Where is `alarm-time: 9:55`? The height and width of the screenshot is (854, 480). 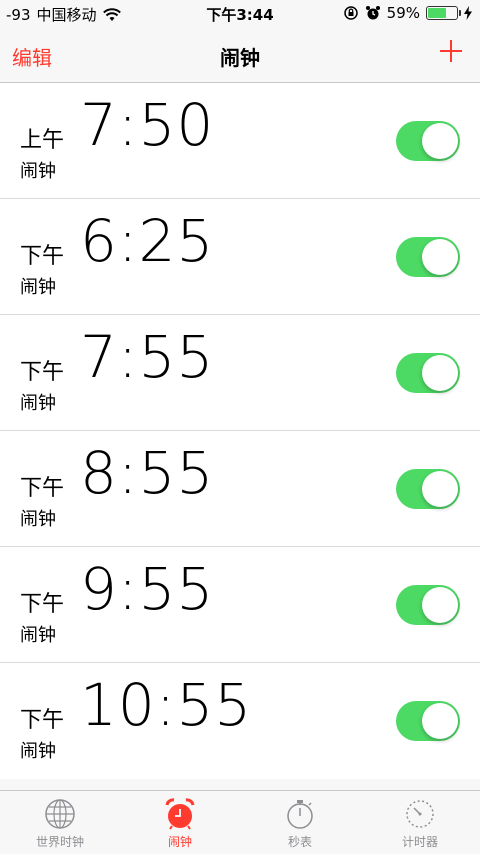 alarm-time: 9:55 is located at coordinates (147, 589).